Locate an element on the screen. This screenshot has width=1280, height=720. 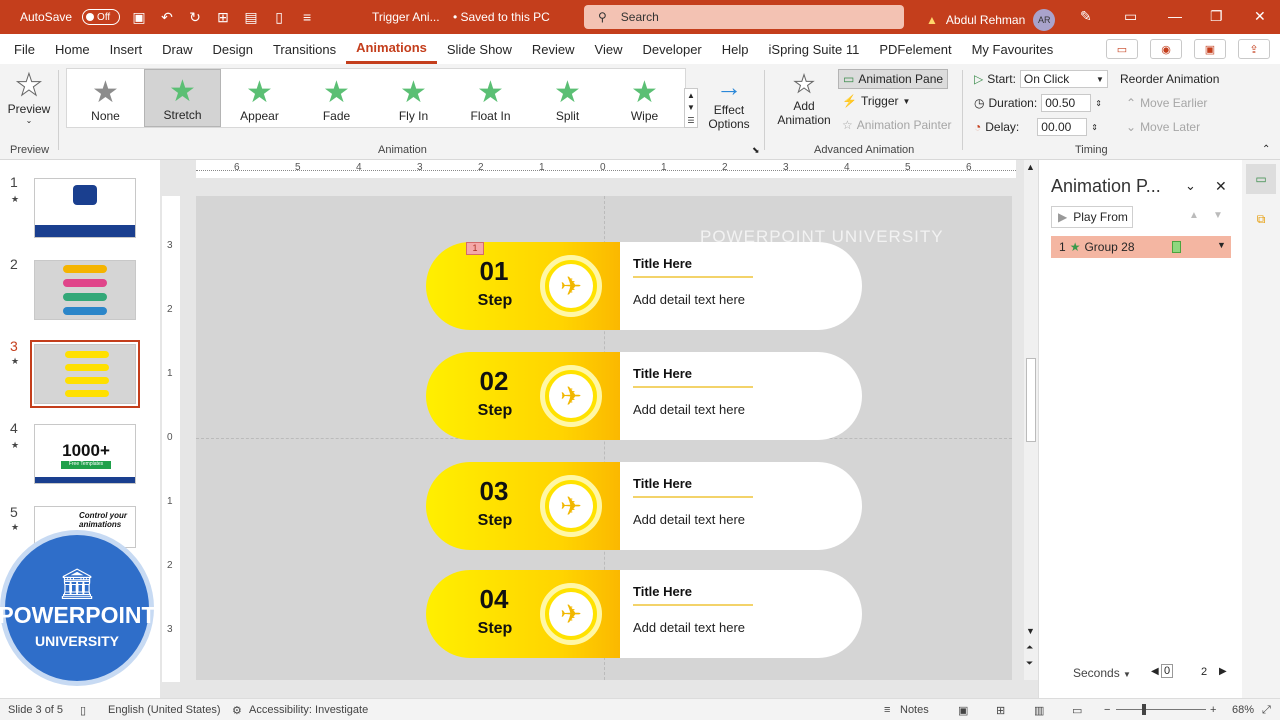
animation-badge: 1 is located at coordinates (475, 248).